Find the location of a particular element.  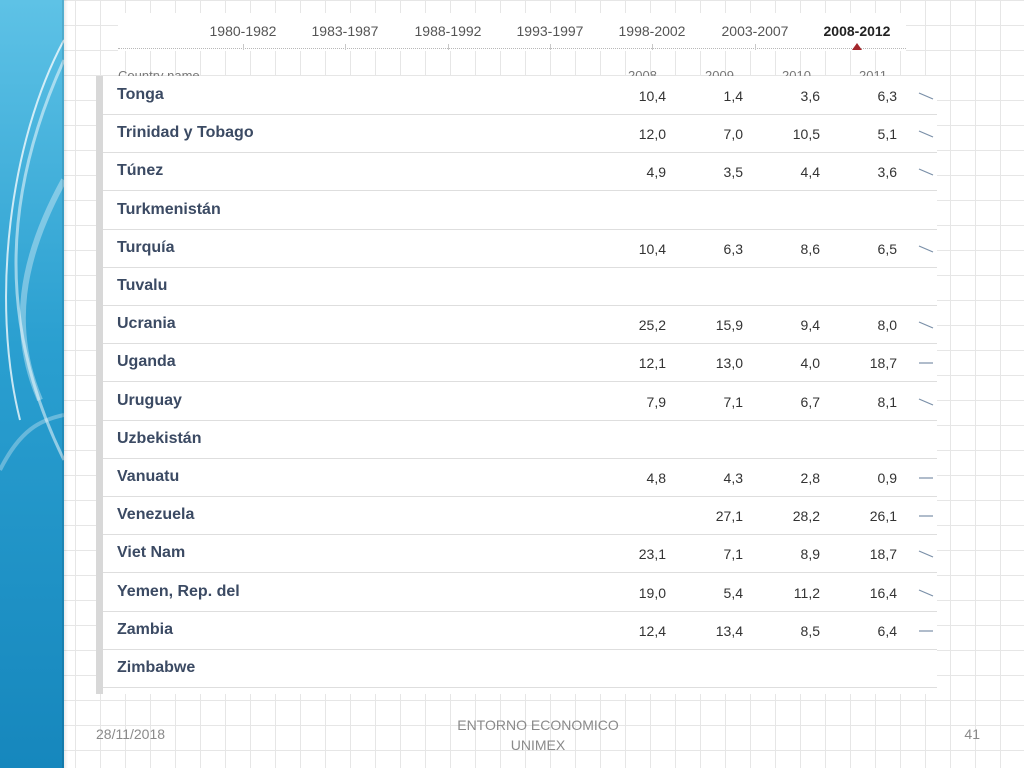

value-cell: 8,0 is located at coordinates (887, 325).